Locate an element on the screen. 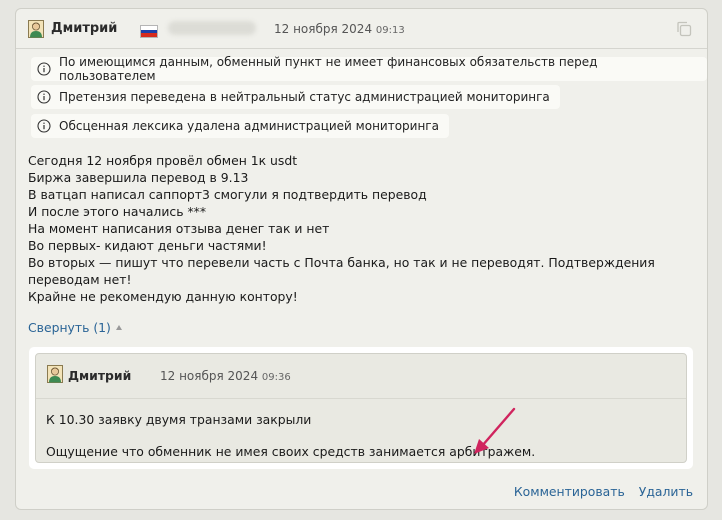 This screenshot has height=520, width=722. flag-stripe-red is located at coordinates (149, 35).